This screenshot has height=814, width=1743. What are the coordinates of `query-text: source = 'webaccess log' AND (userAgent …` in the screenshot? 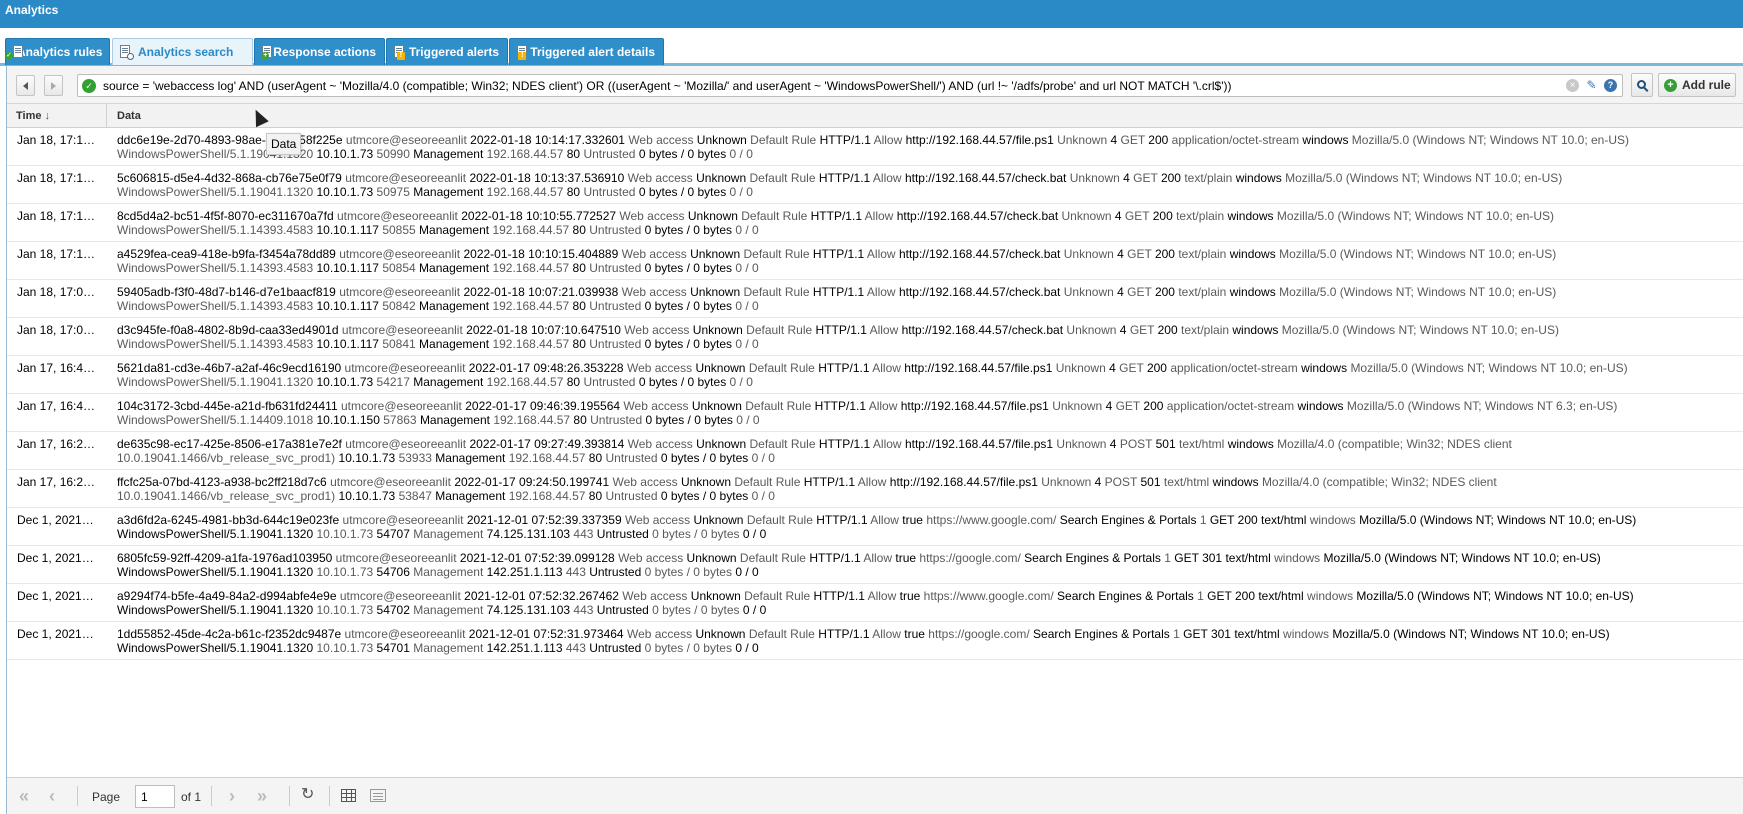 It's located at (834, 86).